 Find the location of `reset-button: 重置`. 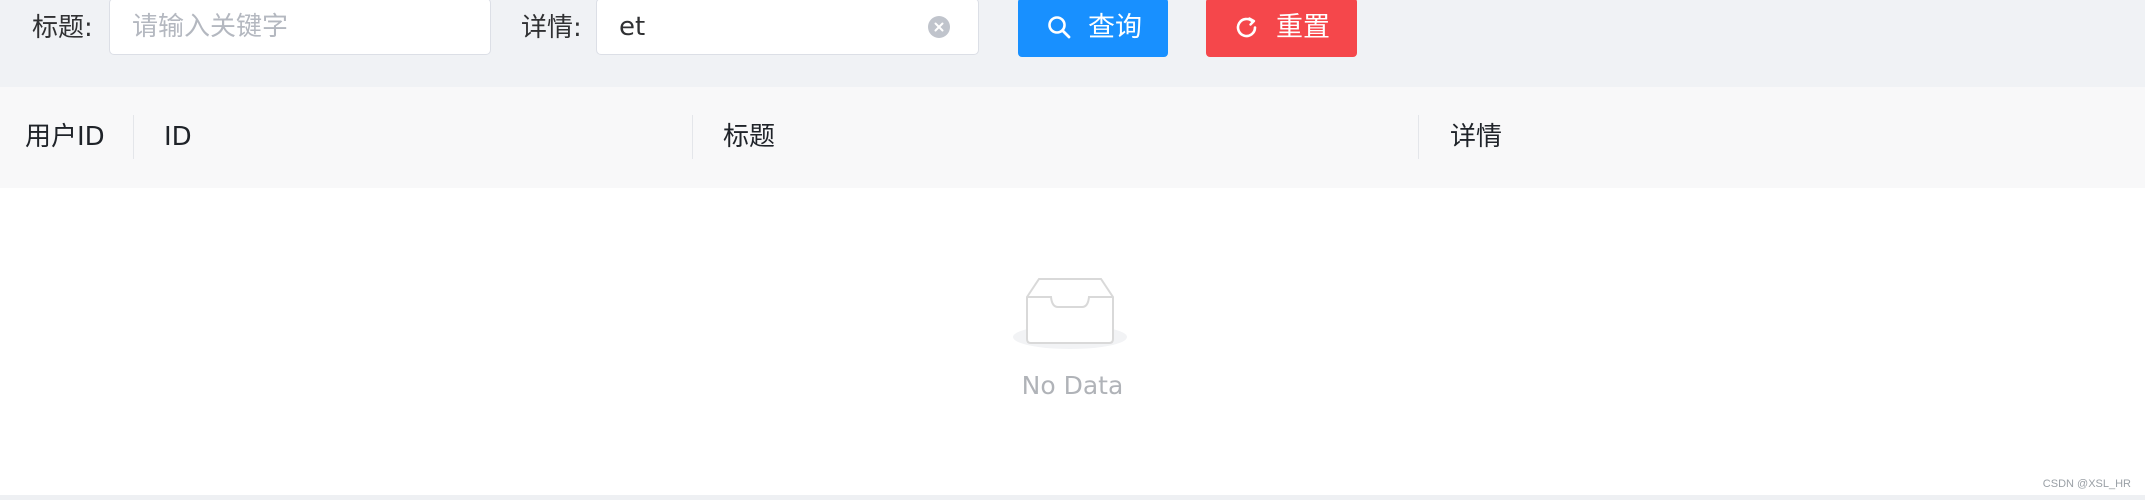

reset-button: 重置 is located at coordinates (1281, 28).